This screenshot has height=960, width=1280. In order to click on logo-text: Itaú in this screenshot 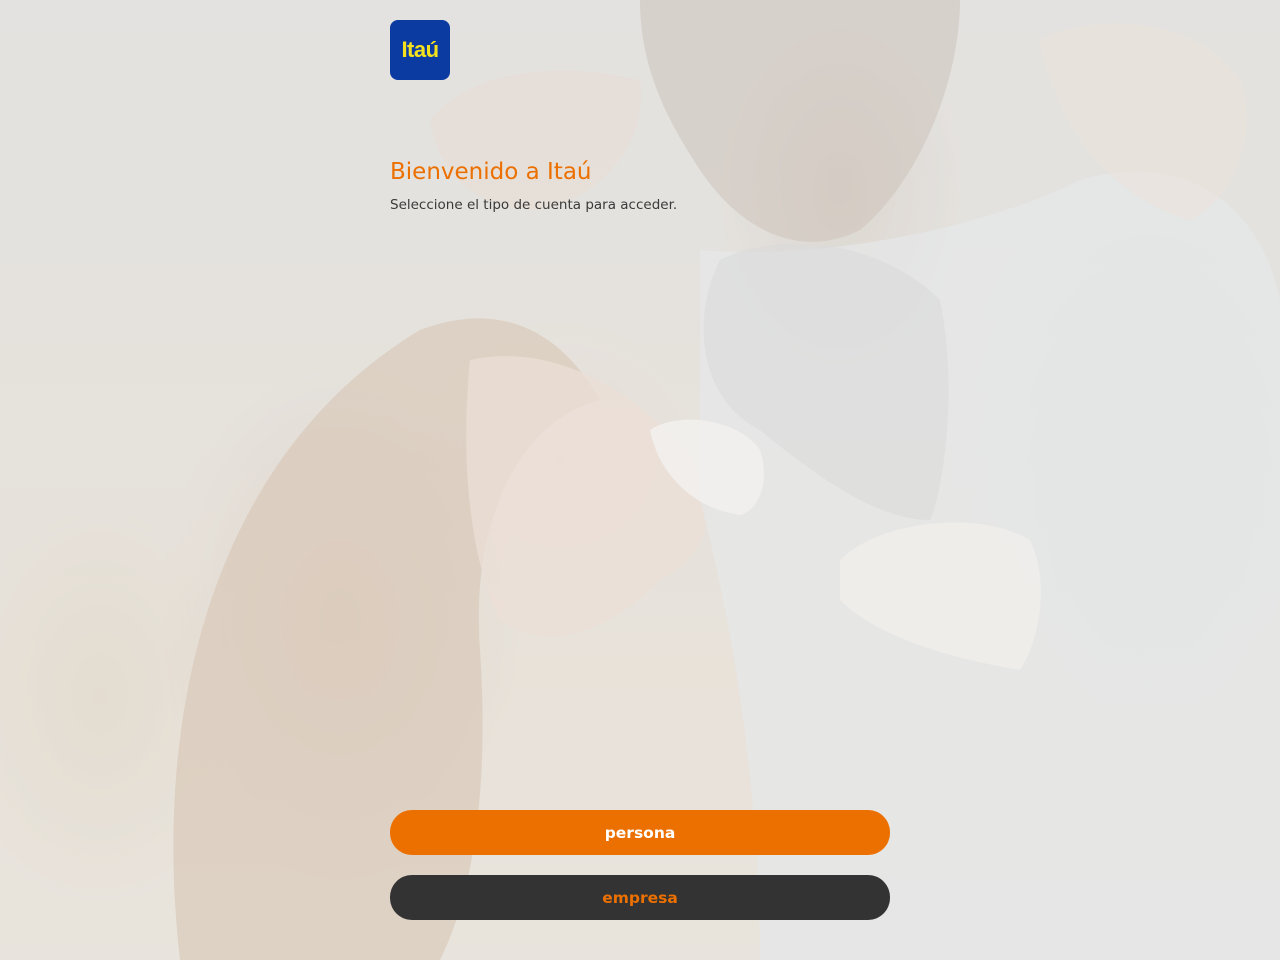, I will do `click(420, 49)`.